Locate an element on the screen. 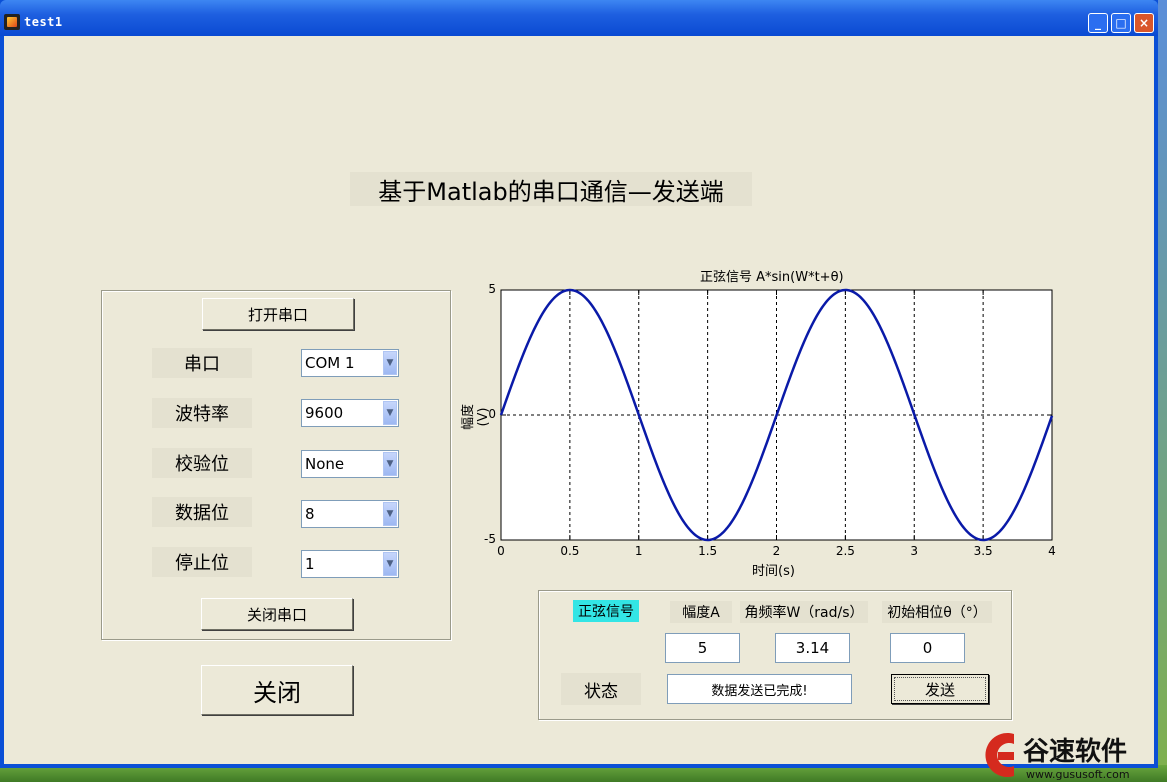 Image resolution: width=1167 pixels, height=782 pixels. x-tick-label: 2 is located at coordinates (776, 551).